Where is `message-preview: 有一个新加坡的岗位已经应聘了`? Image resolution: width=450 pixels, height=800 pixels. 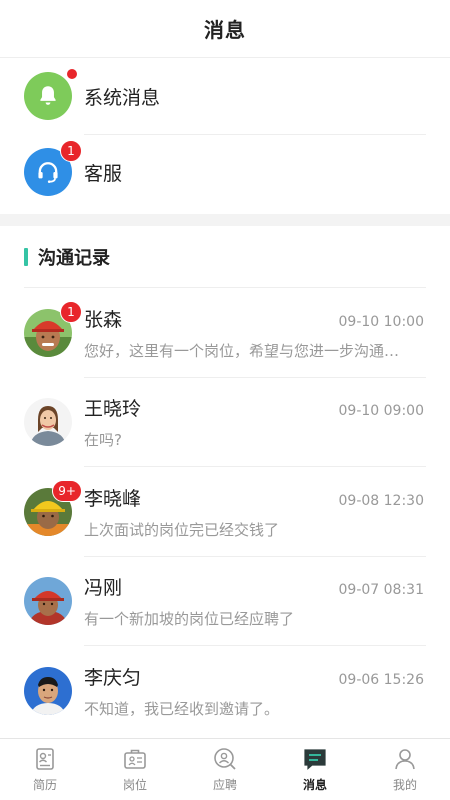 message-preview: 有一个新加坡的岗位已经应聘了 is located at coordinates (189, 619).